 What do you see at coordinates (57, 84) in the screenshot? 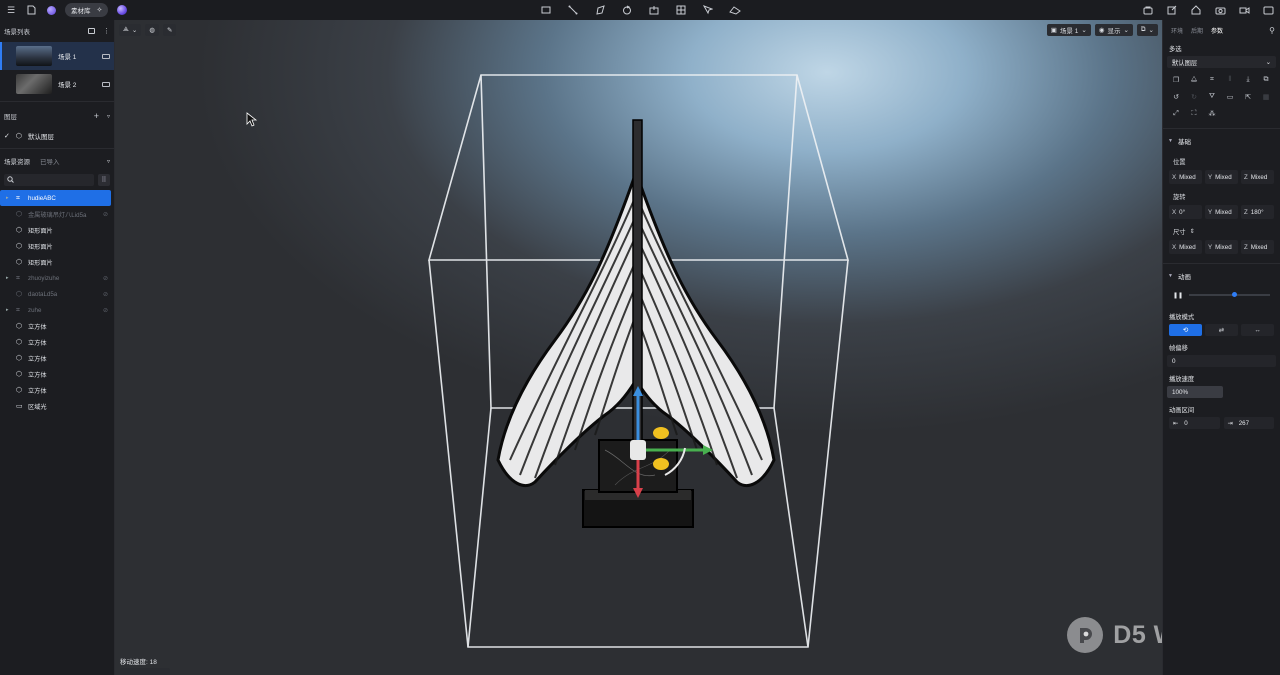
I see `scene-item-2: 场景 2` at bounding box center [57, 84].